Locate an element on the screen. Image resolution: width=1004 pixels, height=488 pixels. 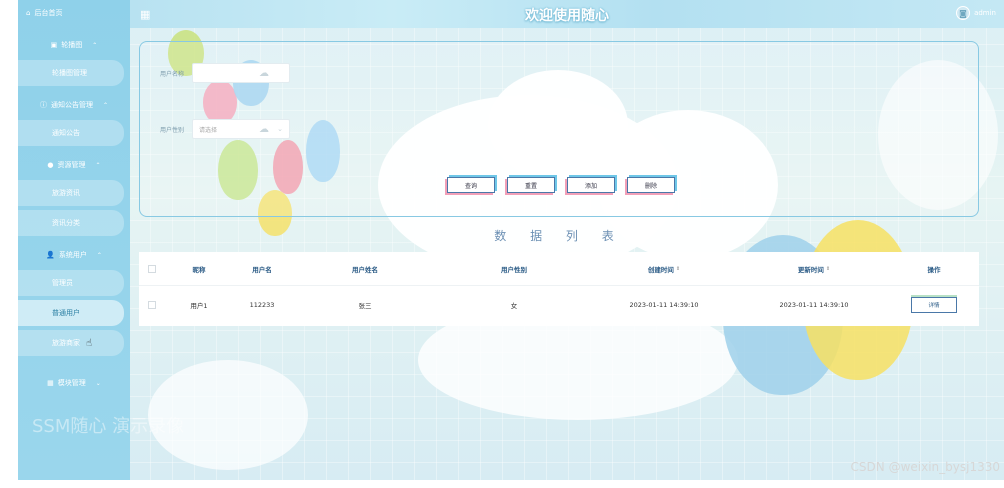
header-nickname: 昵称 is located at coordinates (199, 269).